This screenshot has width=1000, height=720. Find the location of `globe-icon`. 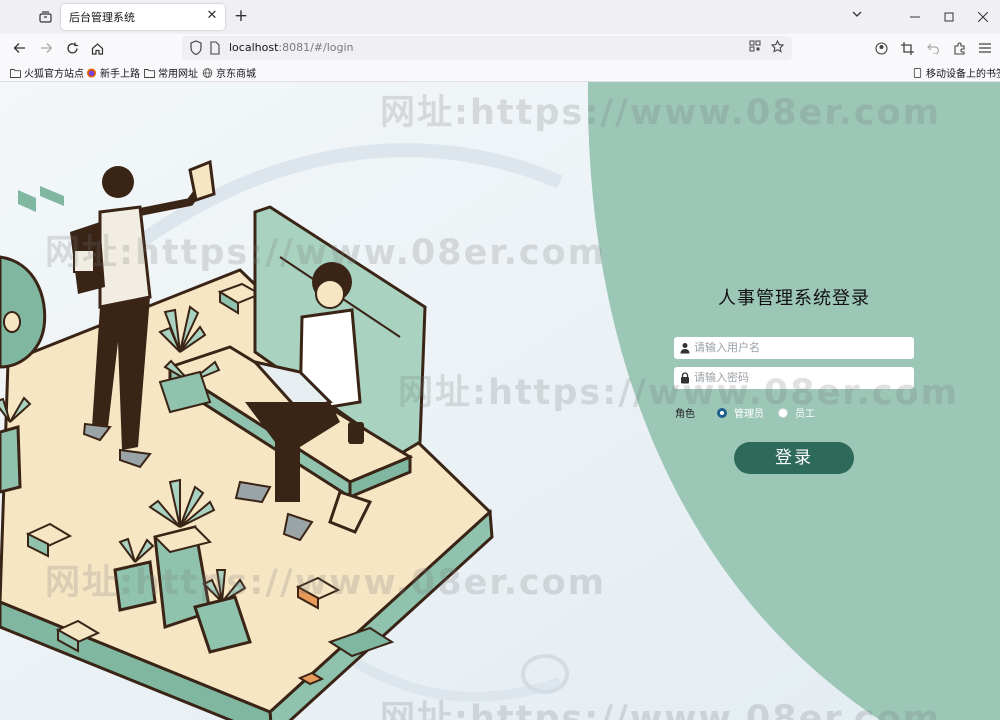

globe-icon is located at coordinates (207, 72).